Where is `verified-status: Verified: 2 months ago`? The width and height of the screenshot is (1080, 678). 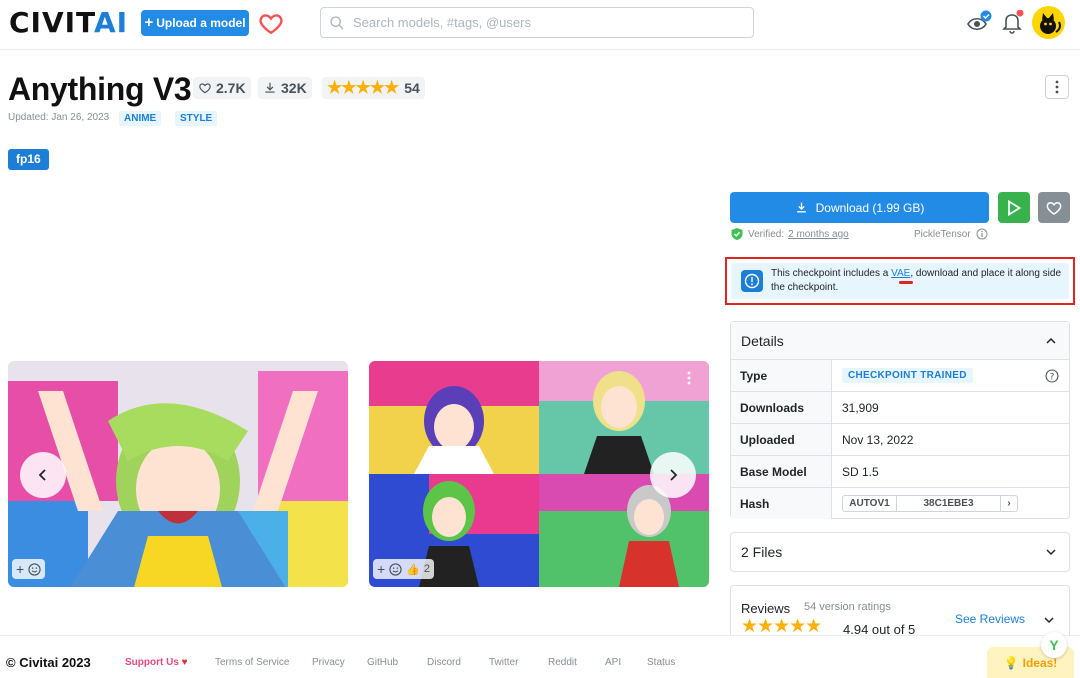 verified-status: Verified: 2 months ago is located at coordinates (789, 234).